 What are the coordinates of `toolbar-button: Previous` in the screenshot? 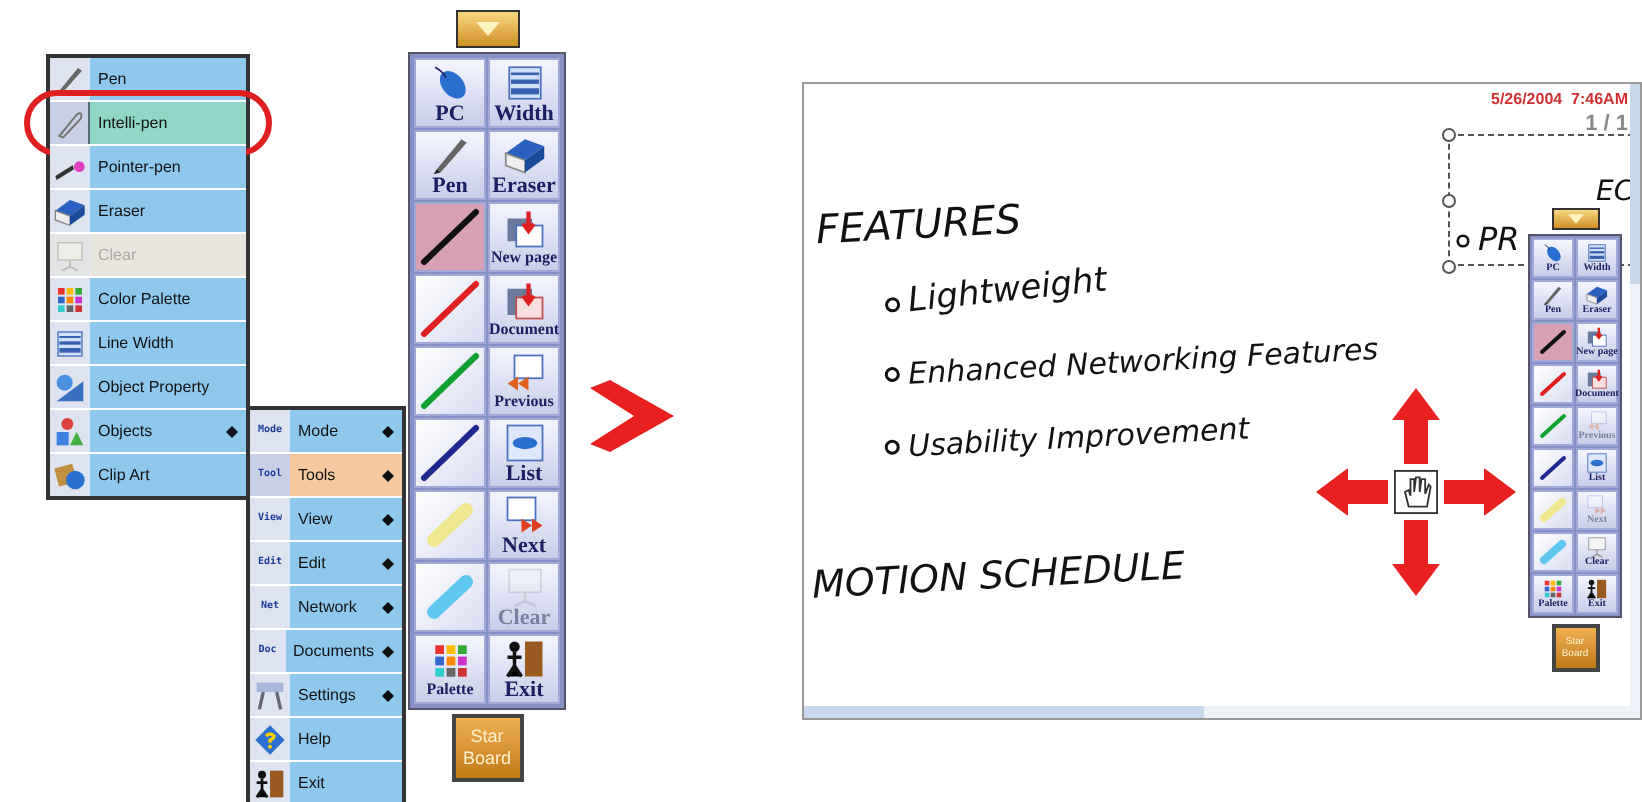 It's located at (524, 381).